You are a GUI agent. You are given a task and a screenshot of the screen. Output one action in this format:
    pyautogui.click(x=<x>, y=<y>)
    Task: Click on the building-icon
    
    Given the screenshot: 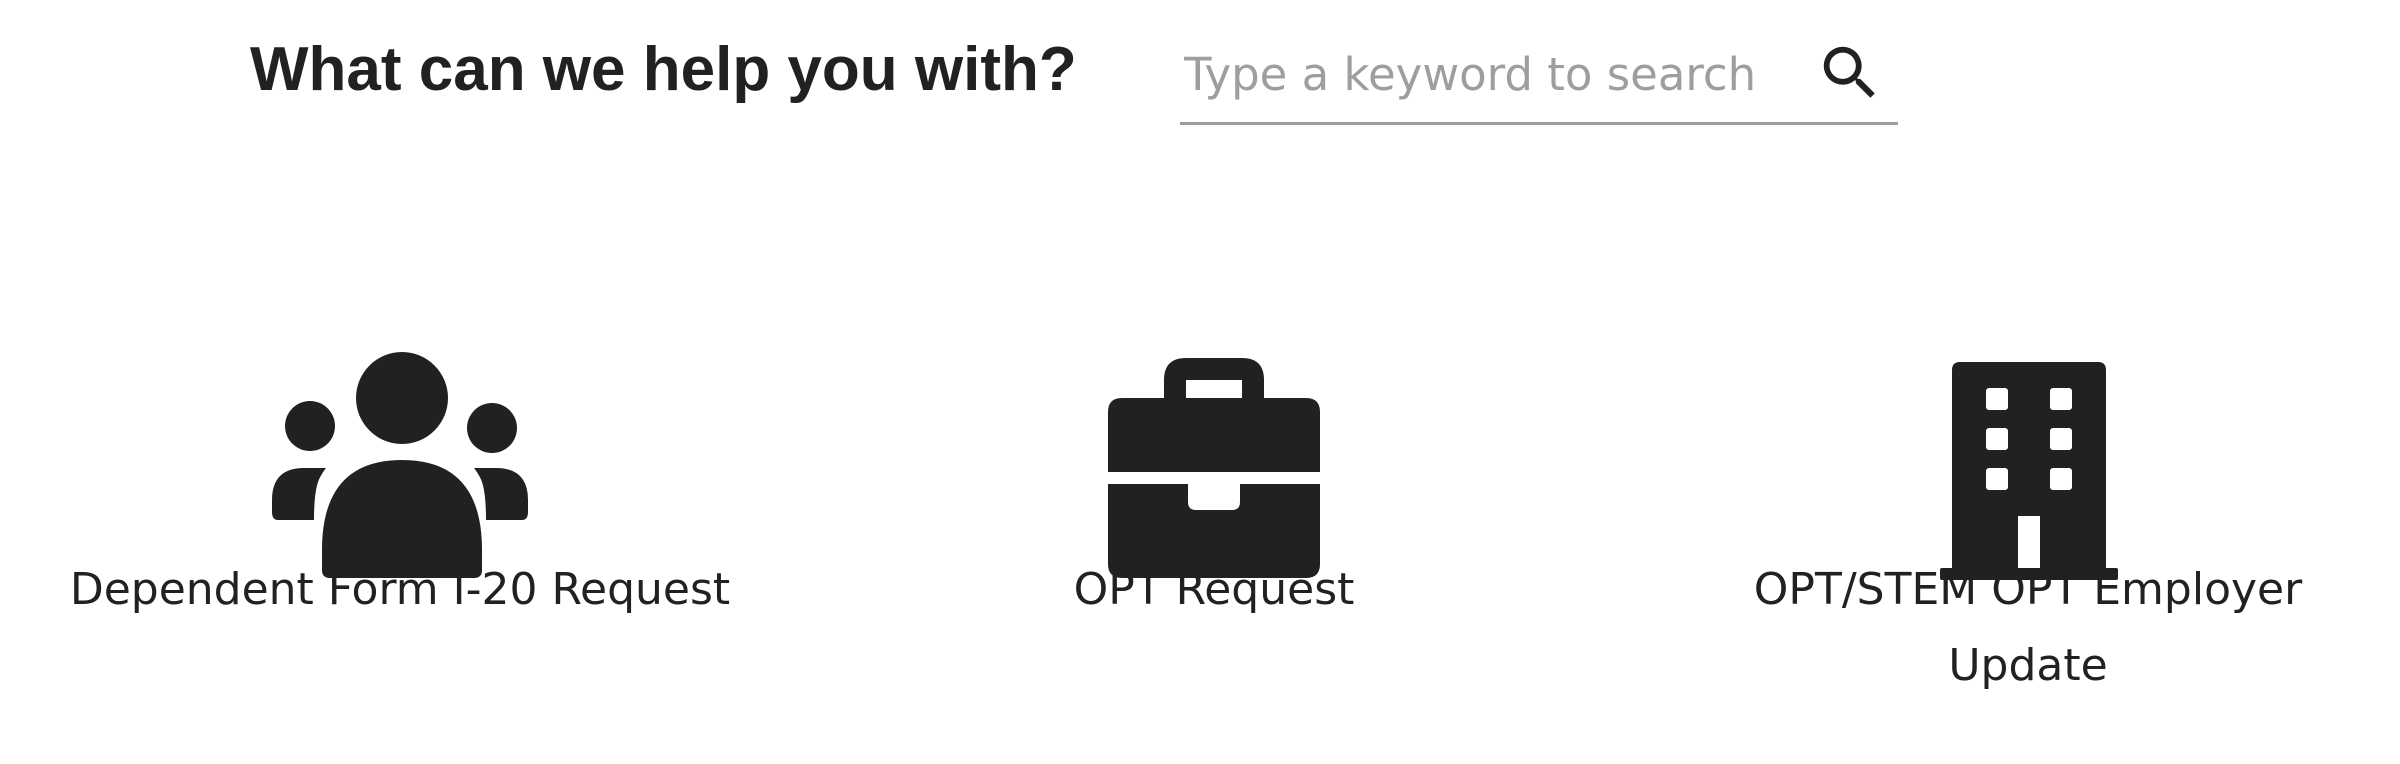 What is the action you would take?
    pyautogui.click(x=2029, y=471)
    